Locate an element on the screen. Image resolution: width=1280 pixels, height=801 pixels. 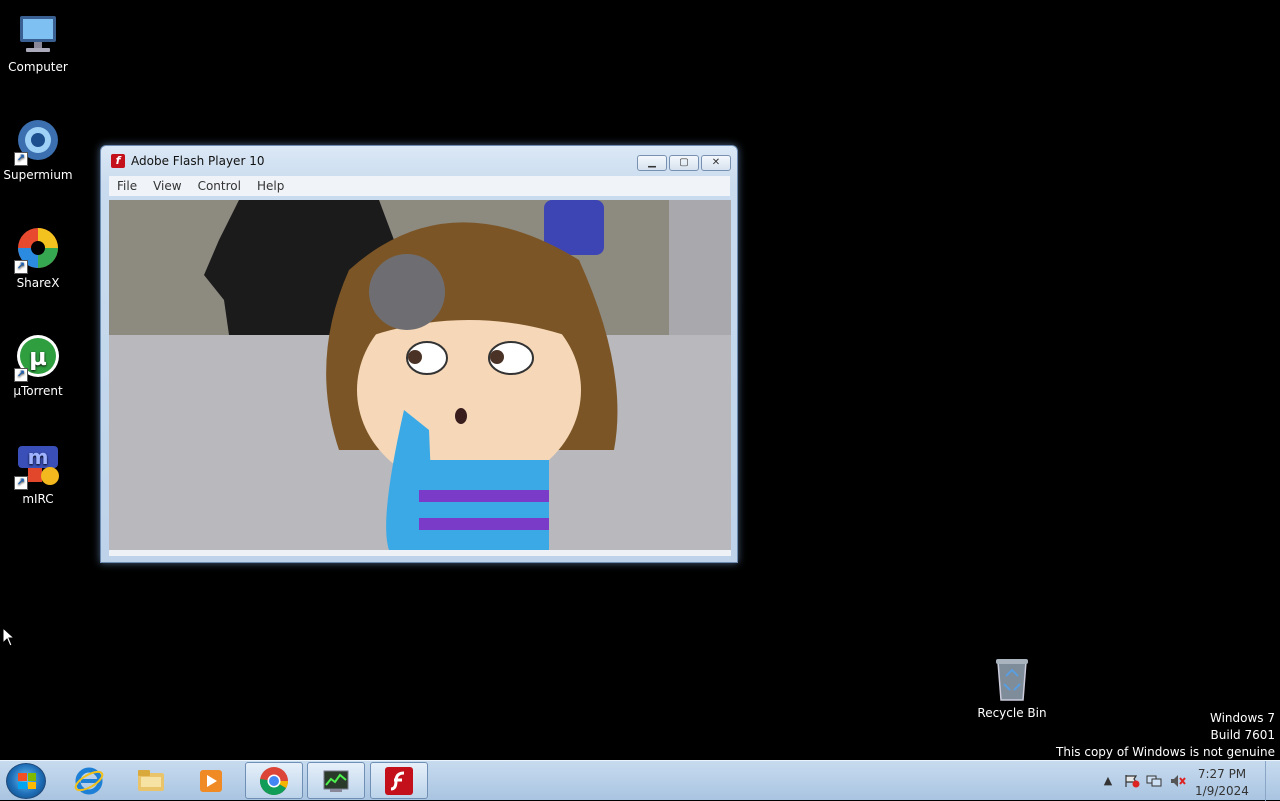
system-tray: ▲ 7:27 PM 1/9/2024 is located at coordinates (1180, 781).